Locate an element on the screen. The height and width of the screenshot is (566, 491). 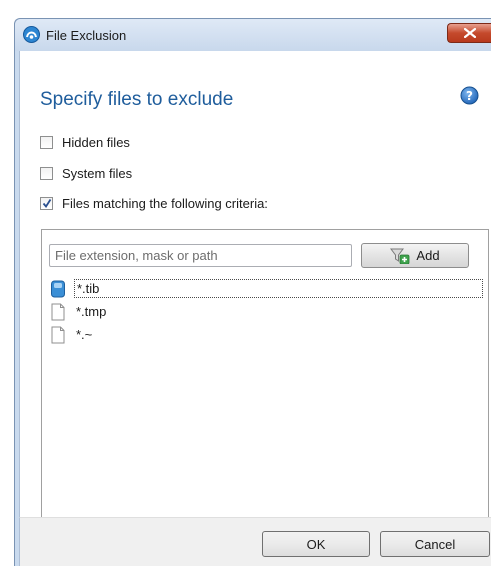
page-title: Specify files to exclude is located at coordinates (137, 99).